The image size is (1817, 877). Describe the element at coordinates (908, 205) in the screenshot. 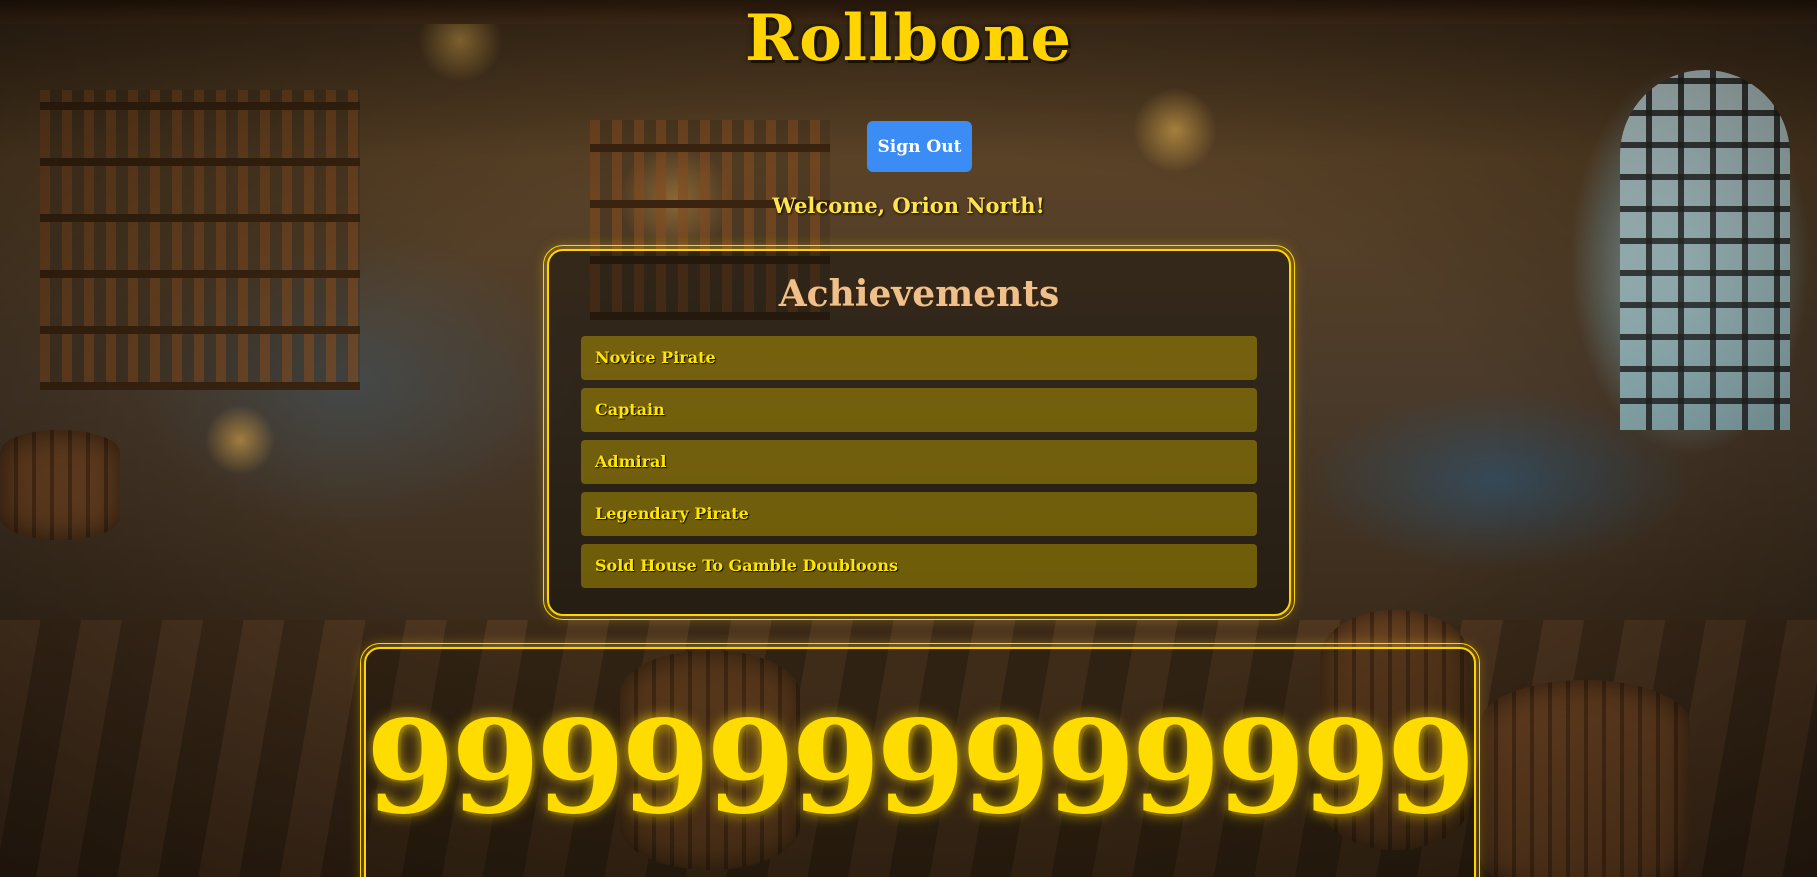

I see `welcome-message: Welcome, Orion North!` at that location.